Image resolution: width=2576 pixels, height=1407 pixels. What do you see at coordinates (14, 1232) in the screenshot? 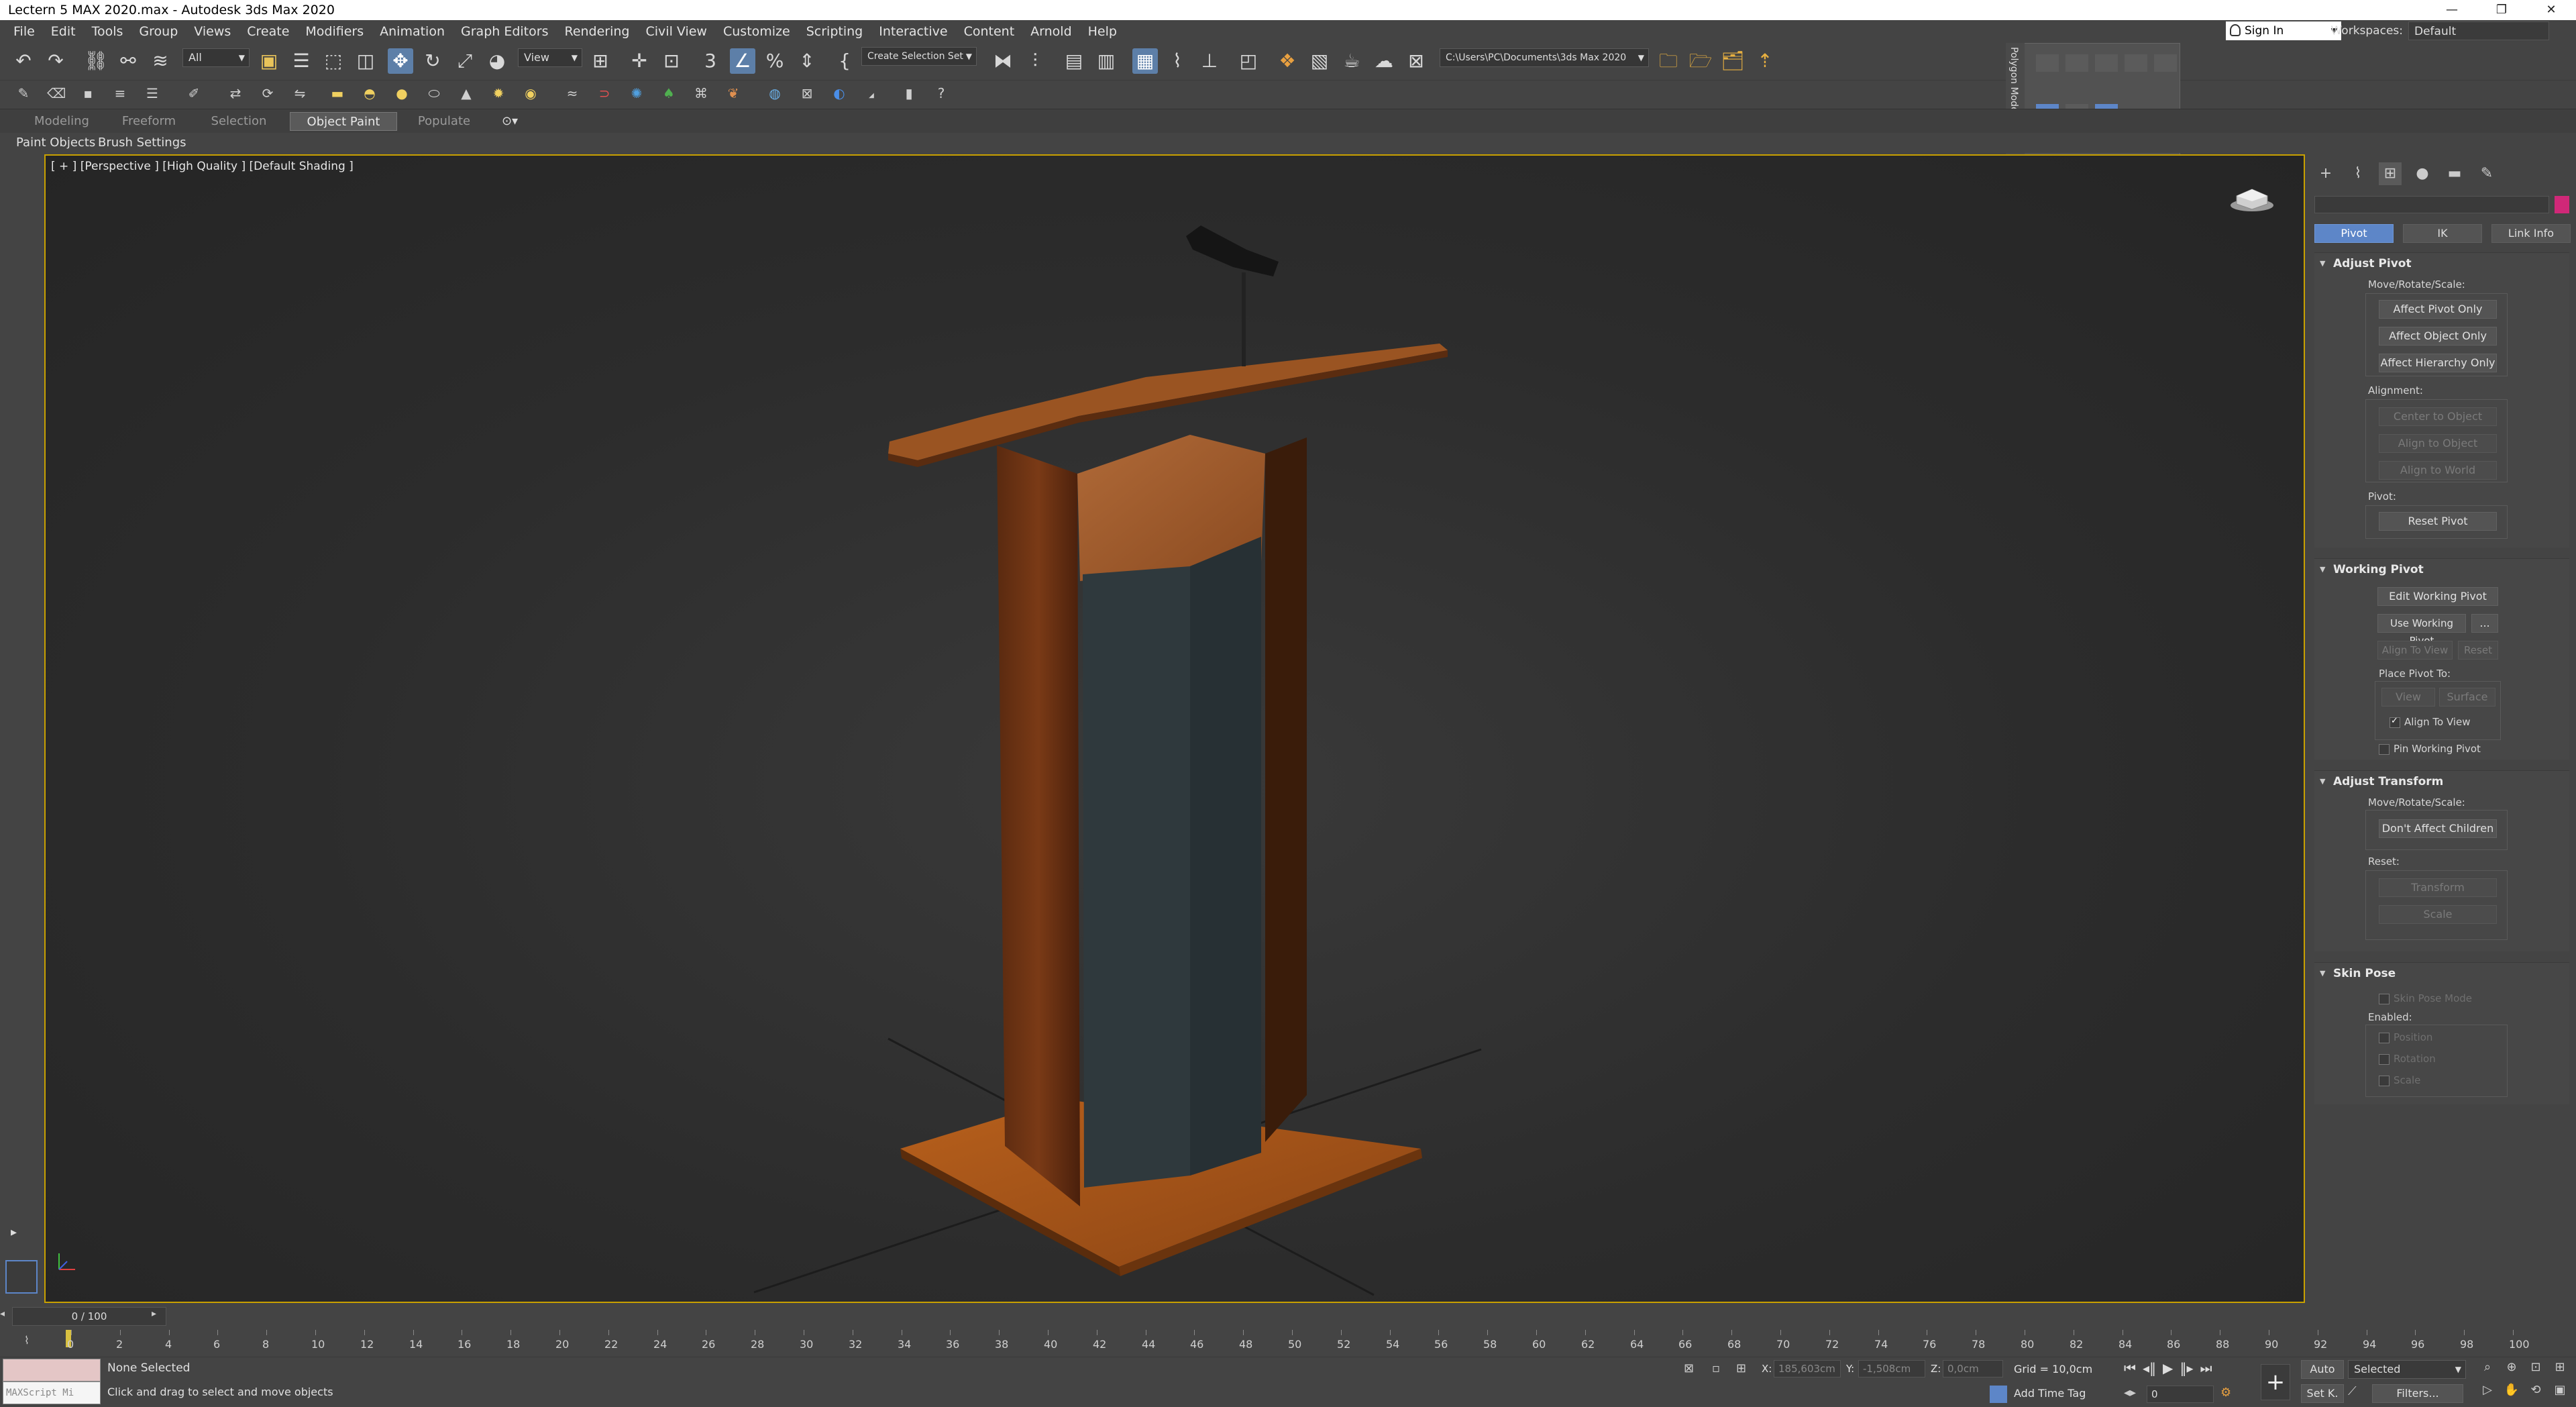
I see `expand-arrow-icon: ▸` at bounding box center [14, 1232].